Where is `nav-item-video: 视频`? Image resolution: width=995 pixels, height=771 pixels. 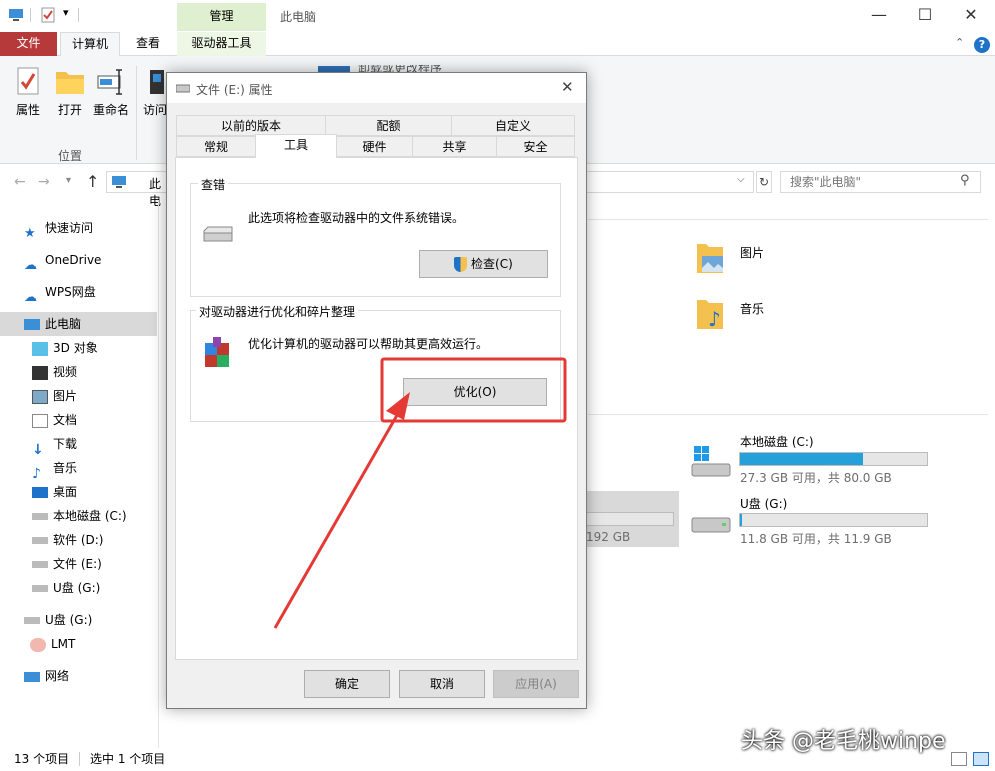
nav-item-video: 视频 is located at coordinates (54, 372).